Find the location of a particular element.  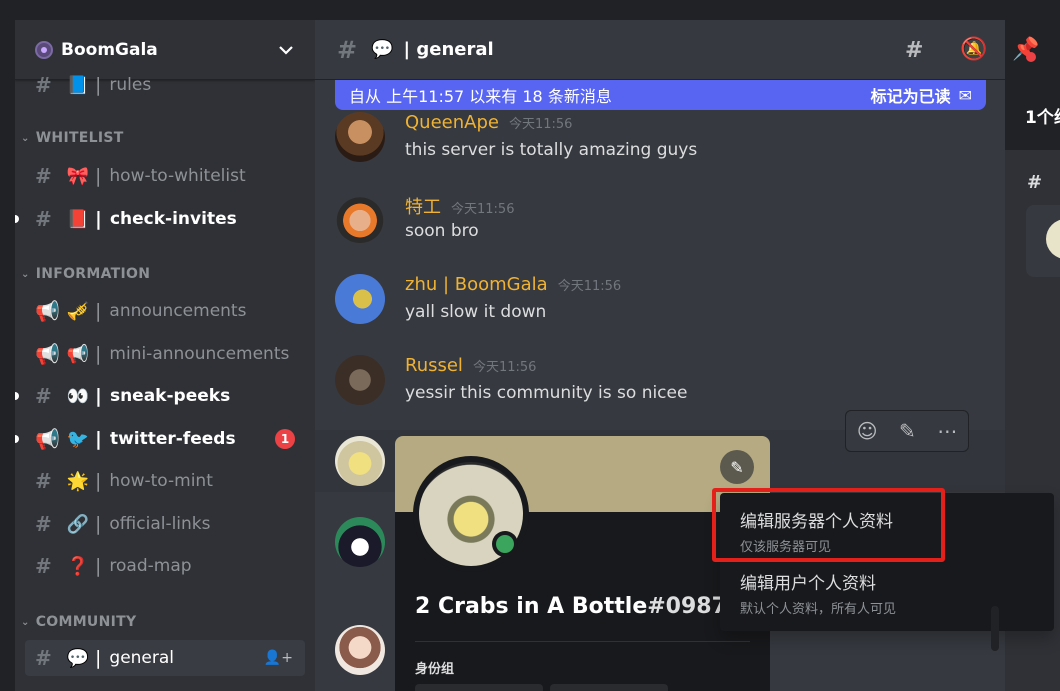

edit-profile-button: ✎ is located at coordinates (737, 467).